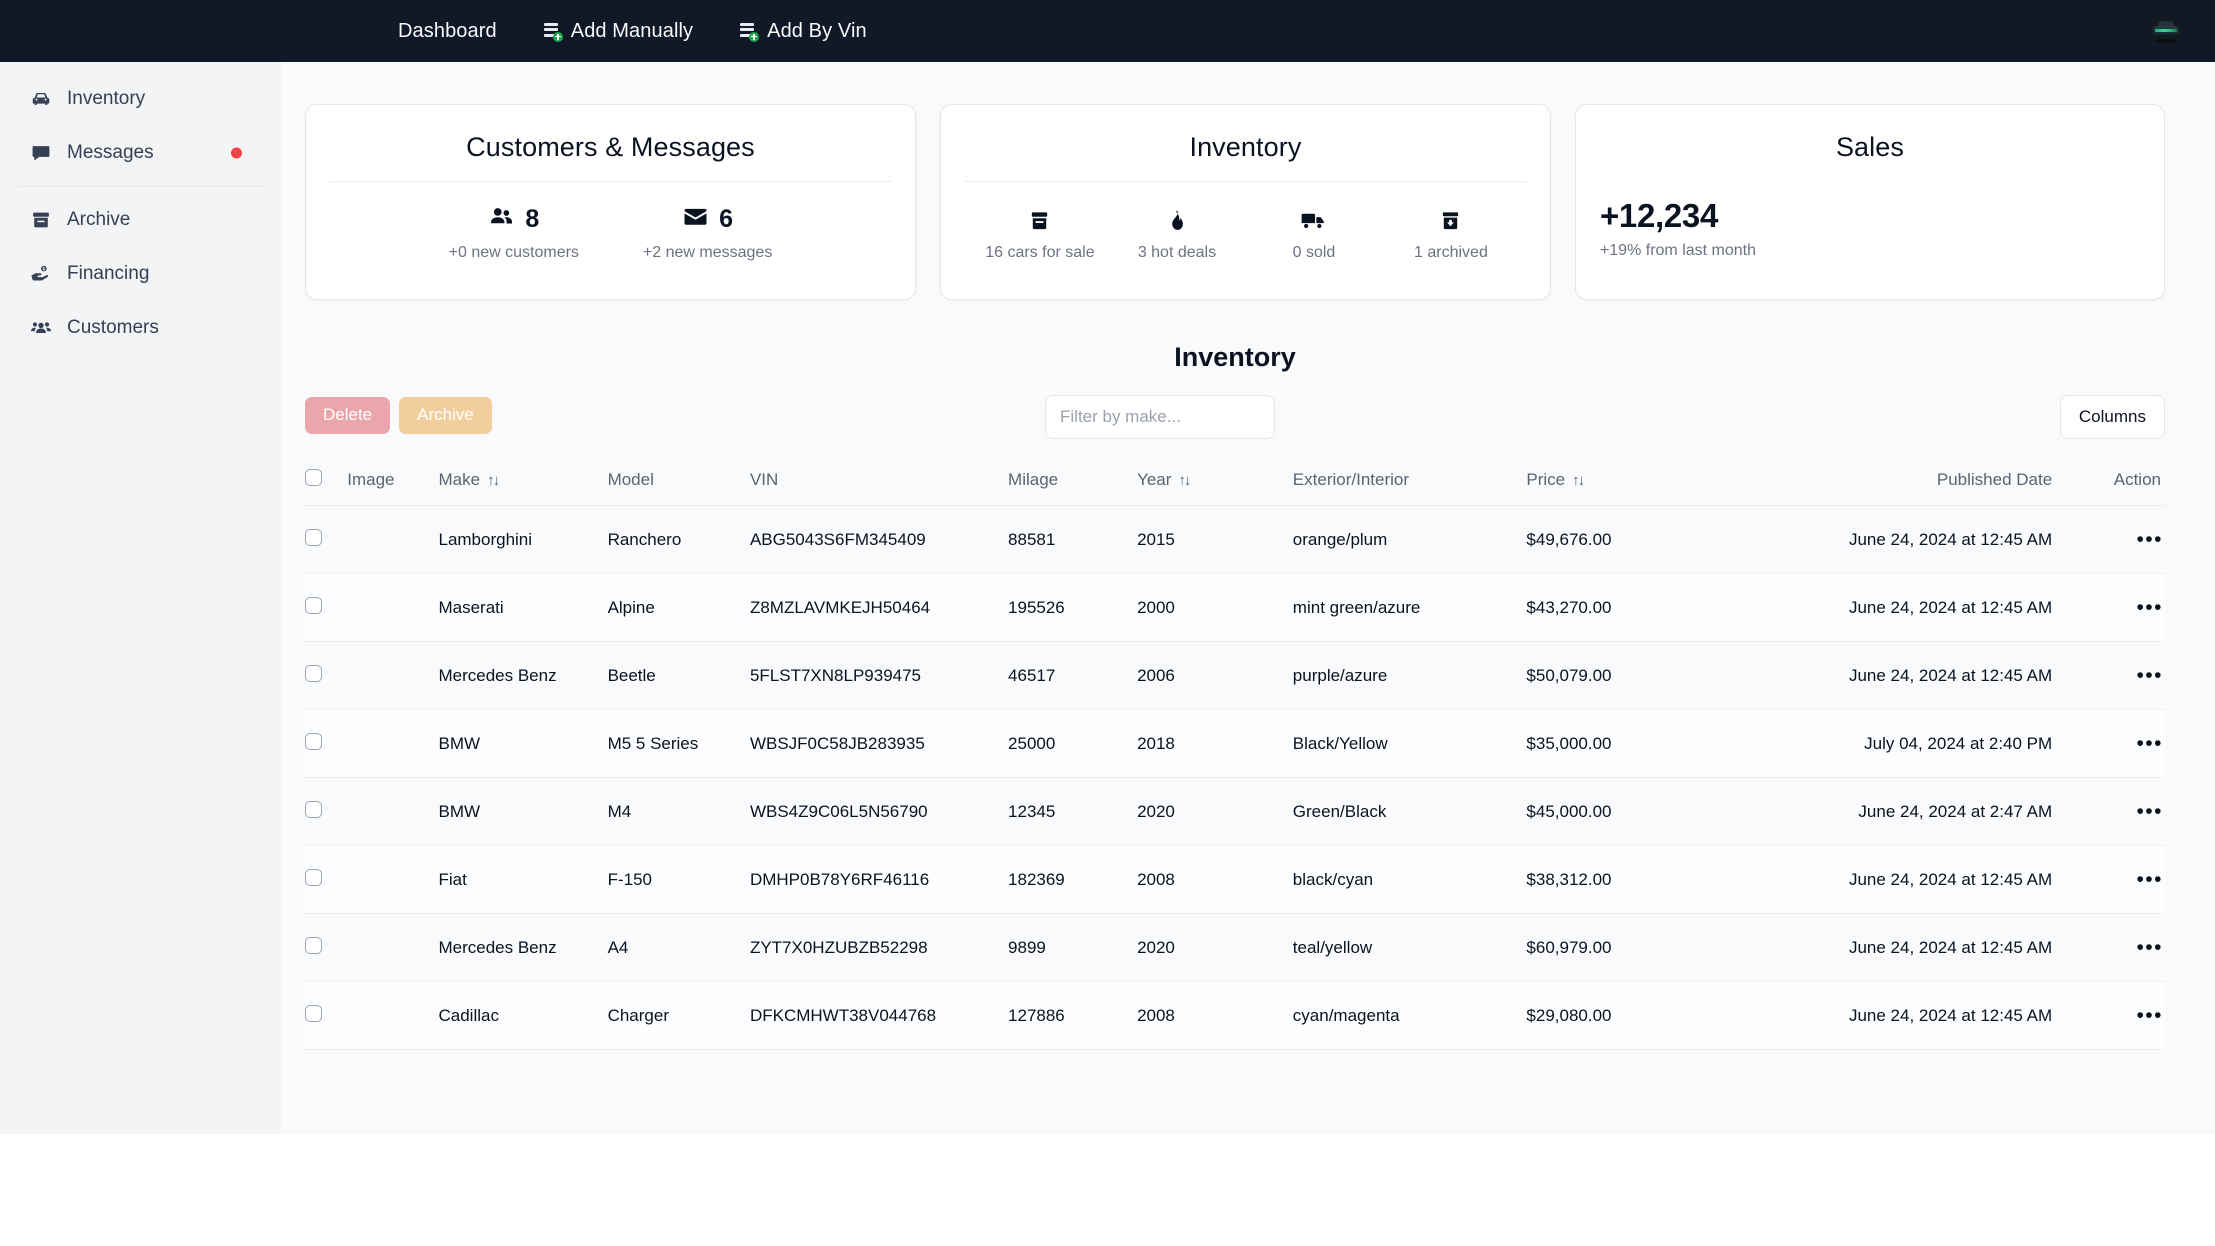  Describe the element at coordinates (140, 328) in the screenshot. I see `sidebar-item-customers: Customers` at that location.